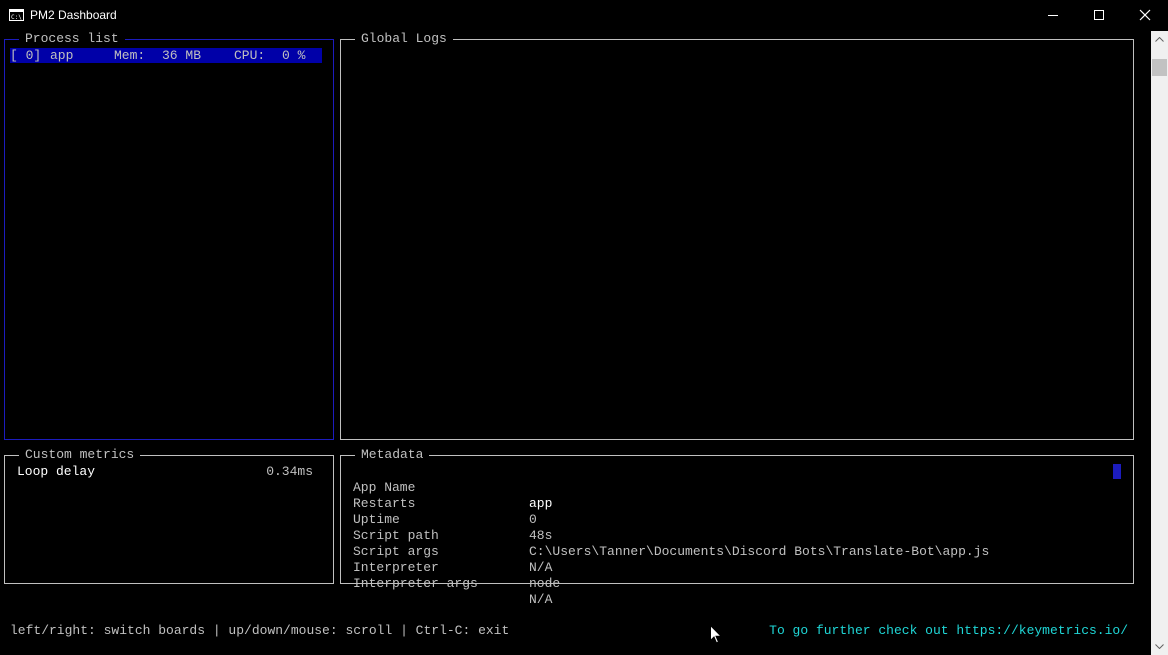  I want to click on metadata-label: Metadata, so click(392, 455).